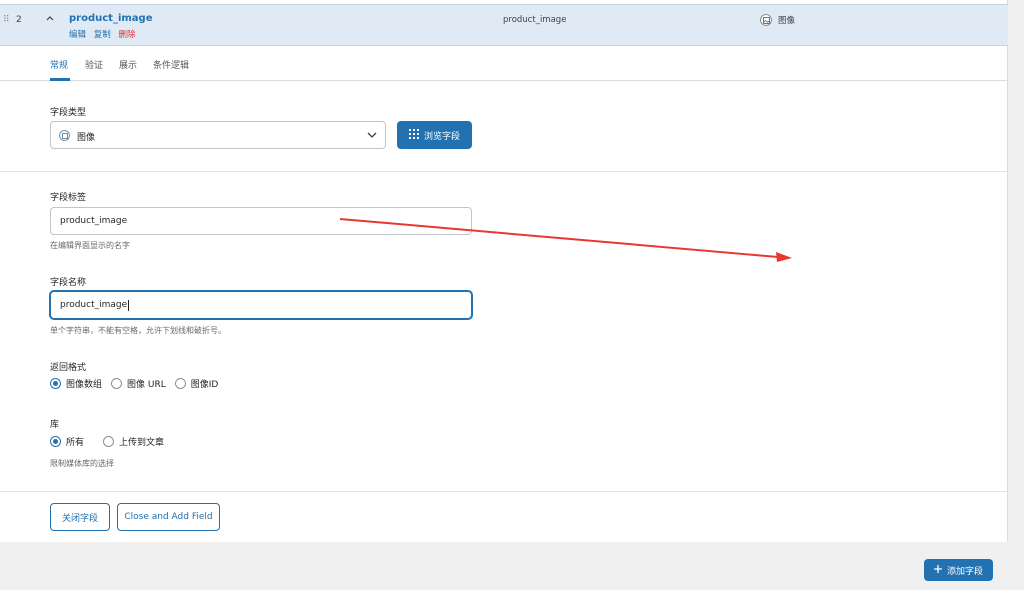 The height and width of the screenshot is (590, 1024). What do you see at coordinates (6, 20) in the screenshot?
I see `drag-handle-icon: ⠿` at bounding box center [6, 20].